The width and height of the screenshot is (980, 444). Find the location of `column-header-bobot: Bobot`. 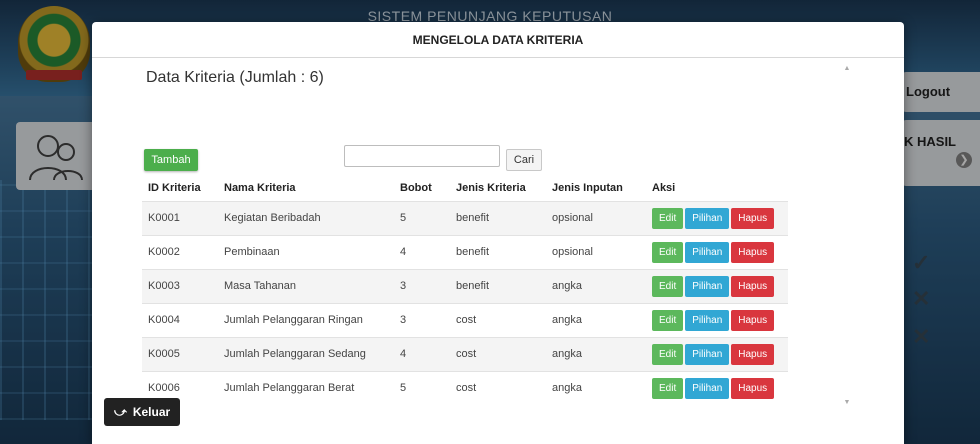

column-header-bobot: Bobot is located at coordinates (422, 188).